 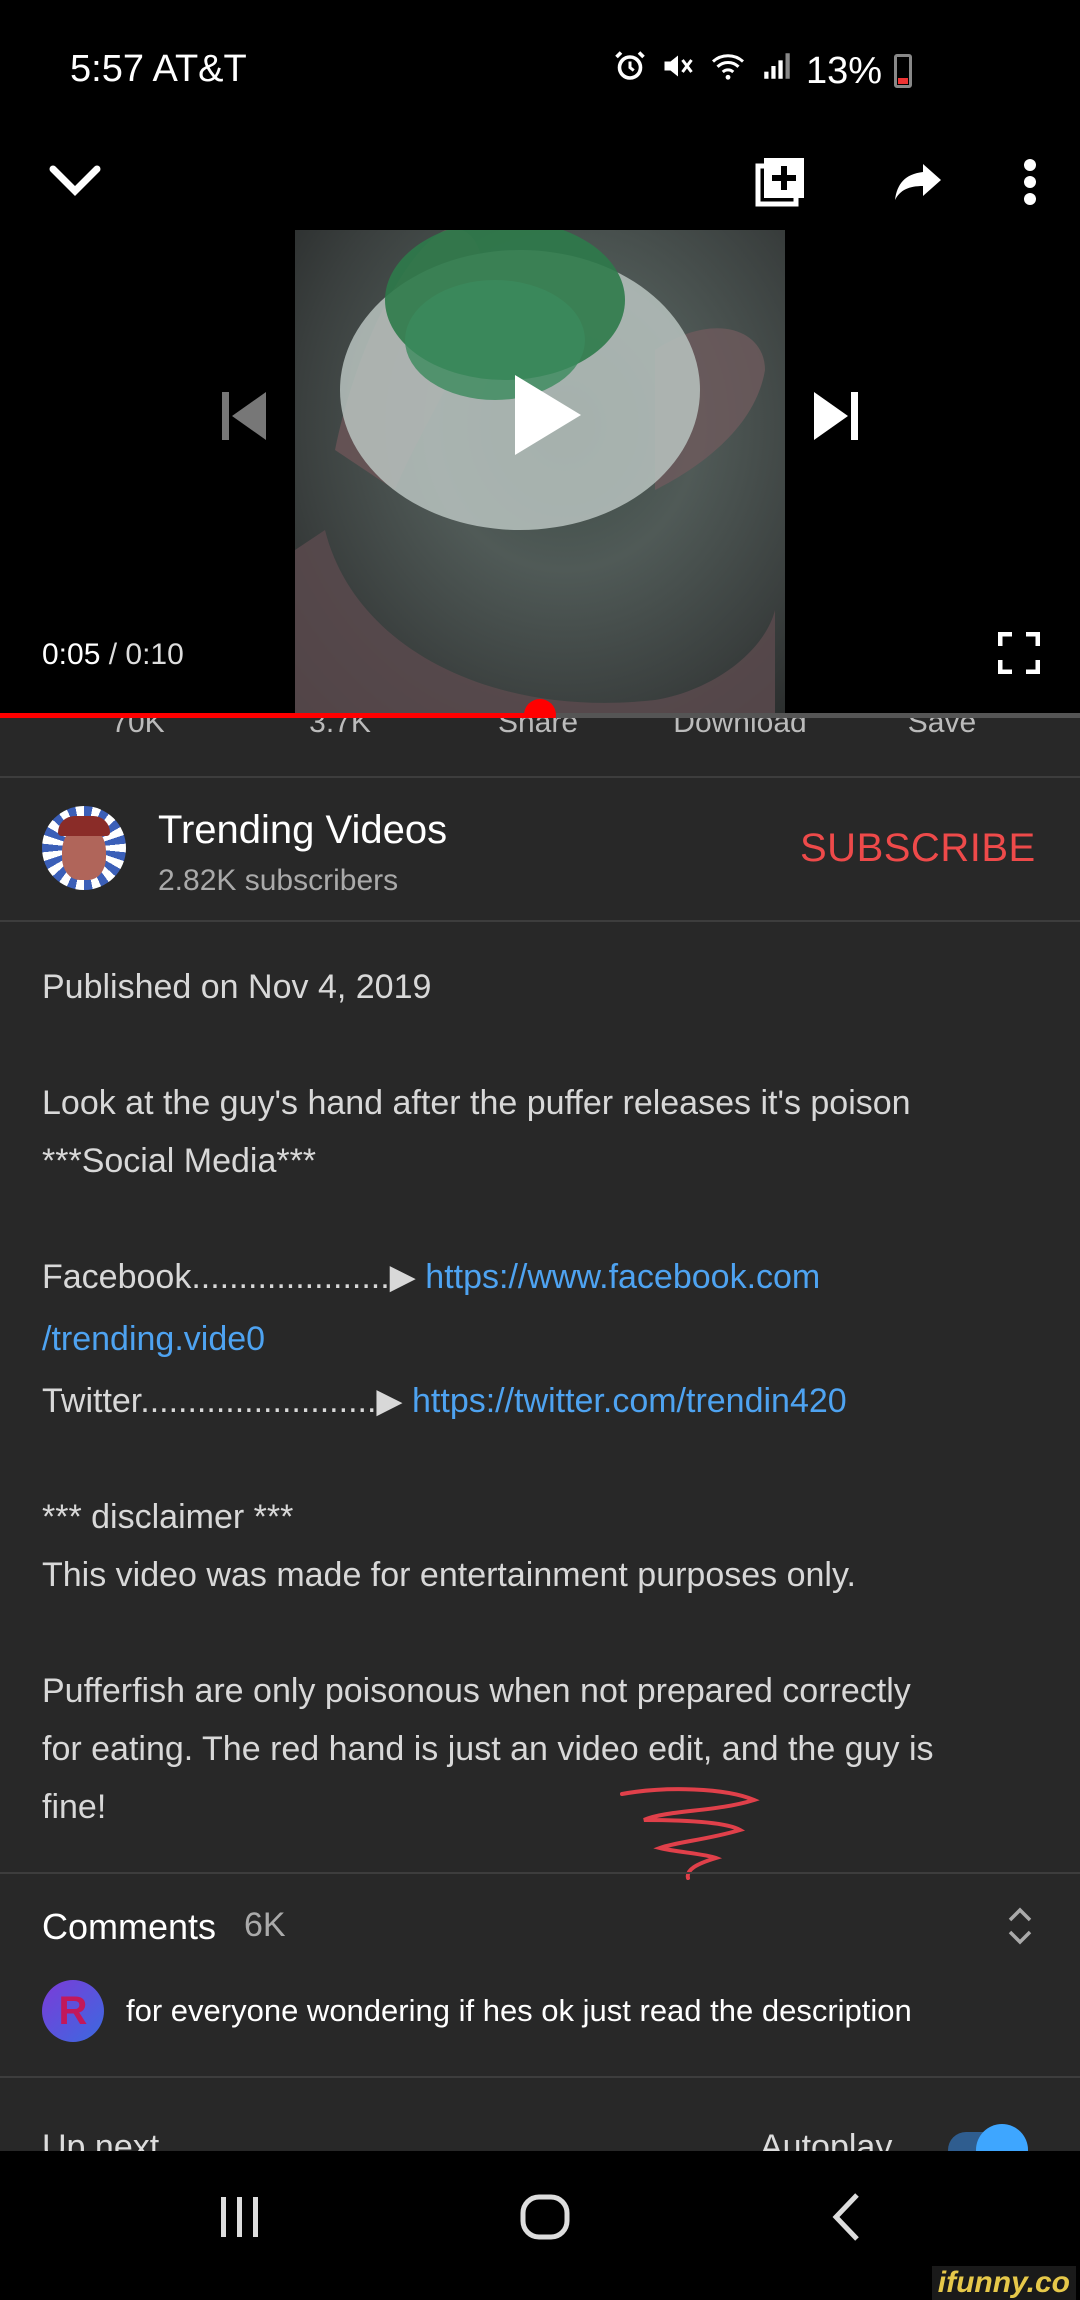 What do you see at coordinates (265, 1925) in the screenshot?
I see `comments-count: 6K` at bounding box center [265, 1925].